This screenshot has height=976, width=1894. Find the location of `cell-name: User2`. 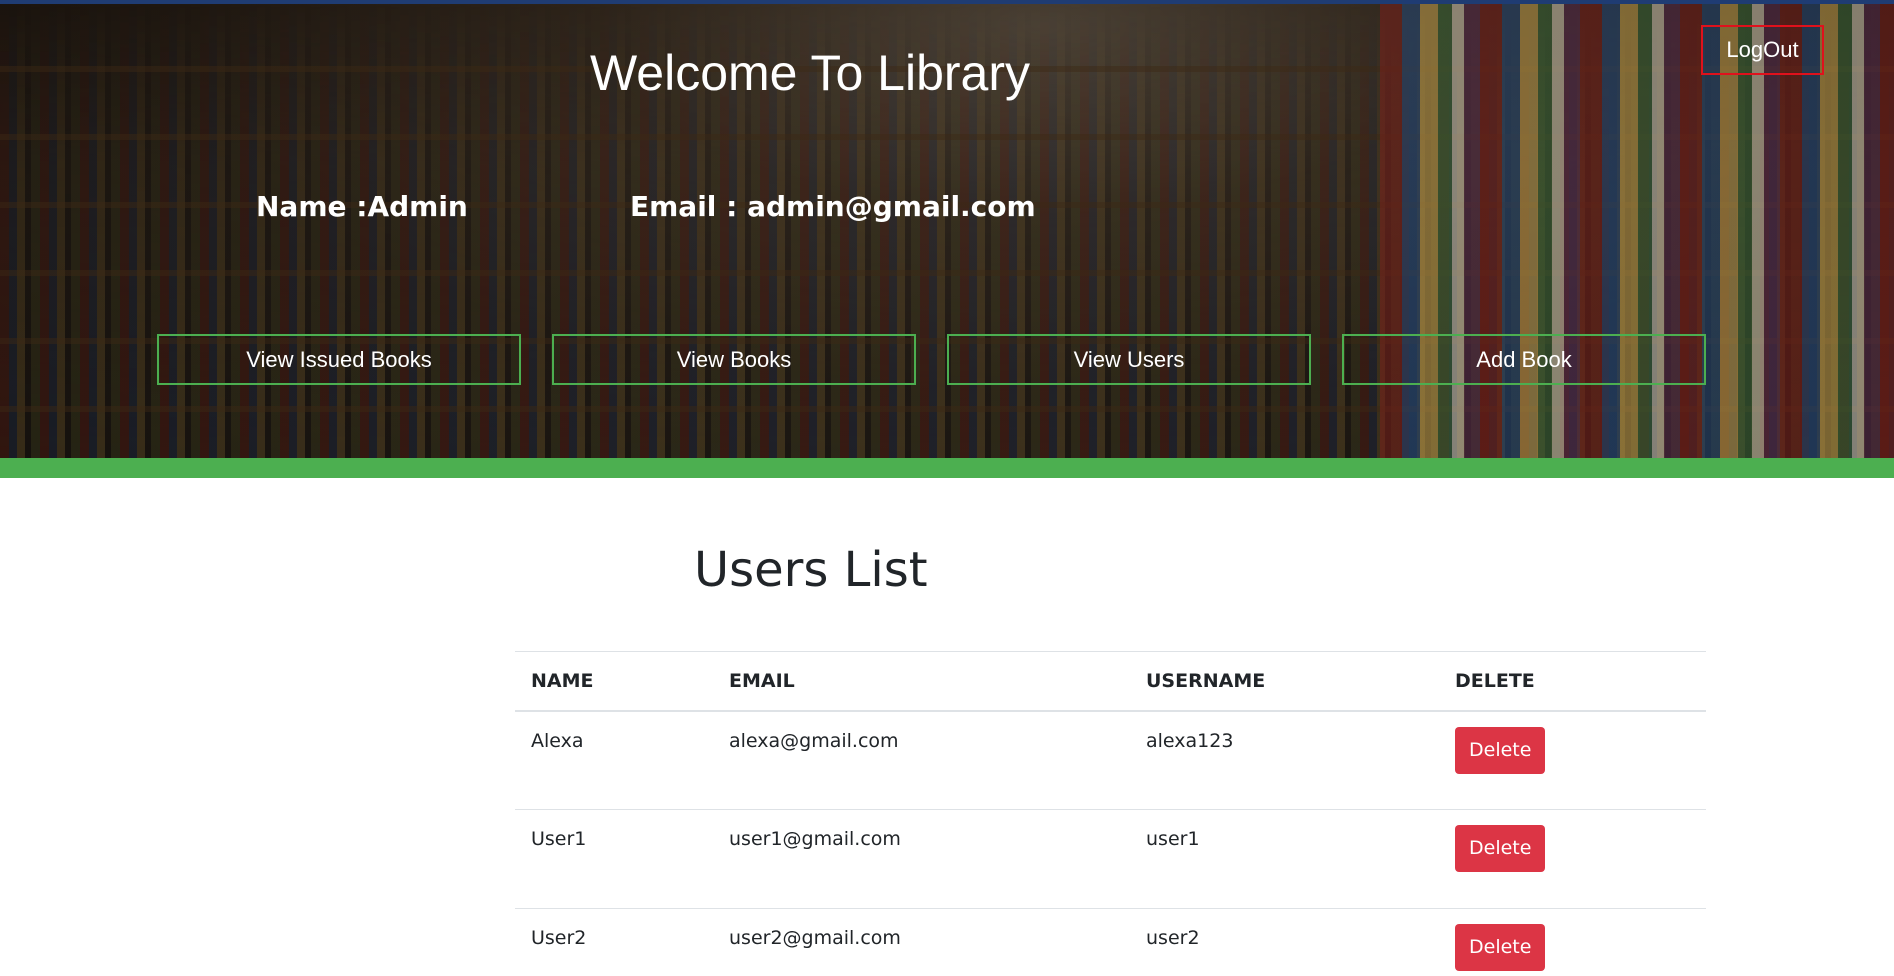

cell-name: User2 is located at coordinates (614, 942).